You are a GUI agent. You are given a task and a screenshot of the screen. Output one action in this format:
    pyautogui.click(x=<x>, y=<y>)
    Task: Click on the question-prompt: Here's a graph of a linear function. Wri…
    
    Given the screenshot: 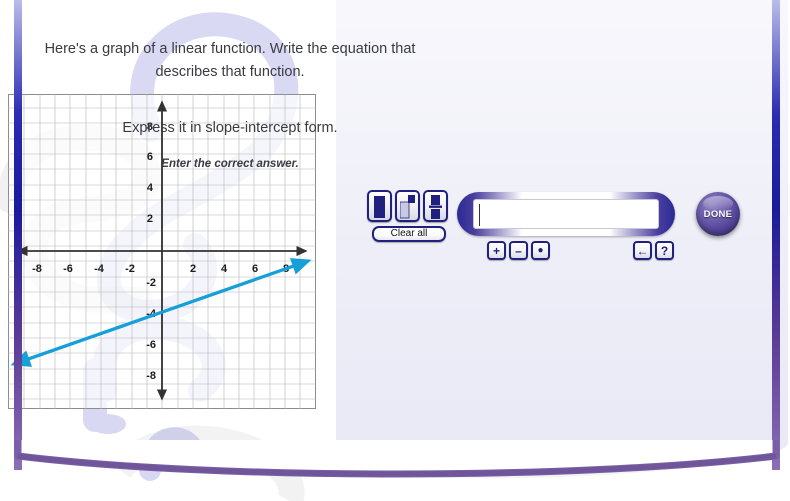 What is the action you would take?
    pyautogui.click(x=230, y=61)
    